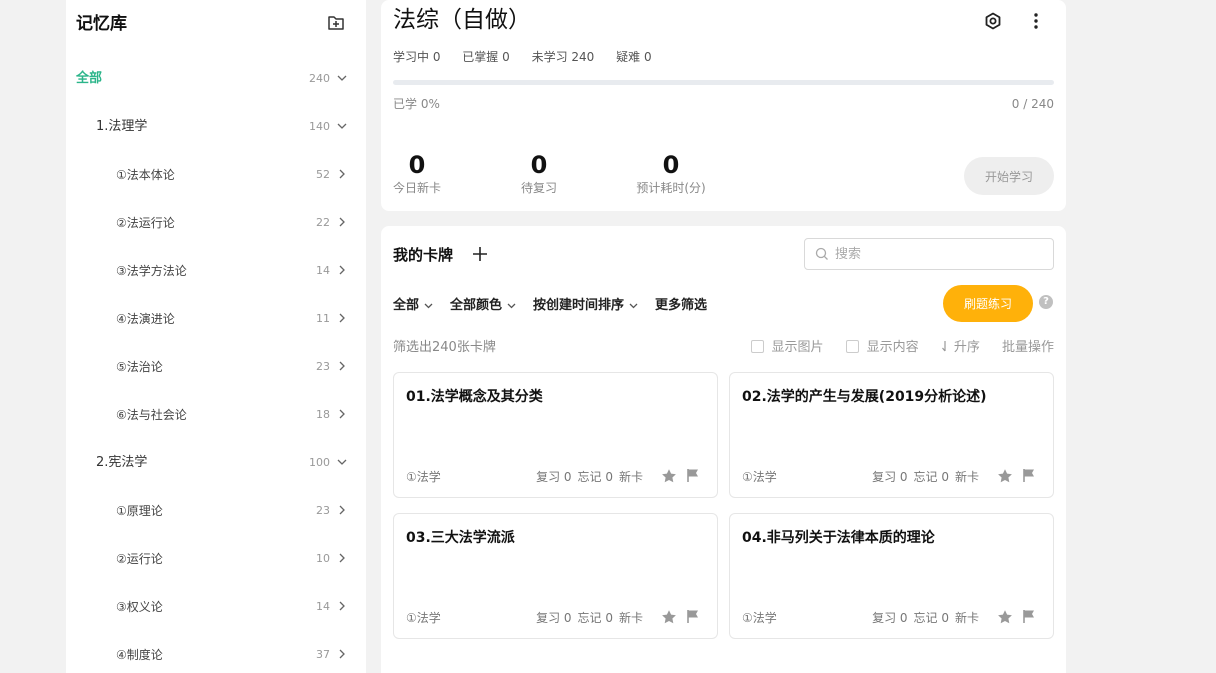 This screenshot has height=673, width=1216. What do you see at coordinates (940, 254) in the screenshot?
I see `search-input` at bounding box center [940, 254].